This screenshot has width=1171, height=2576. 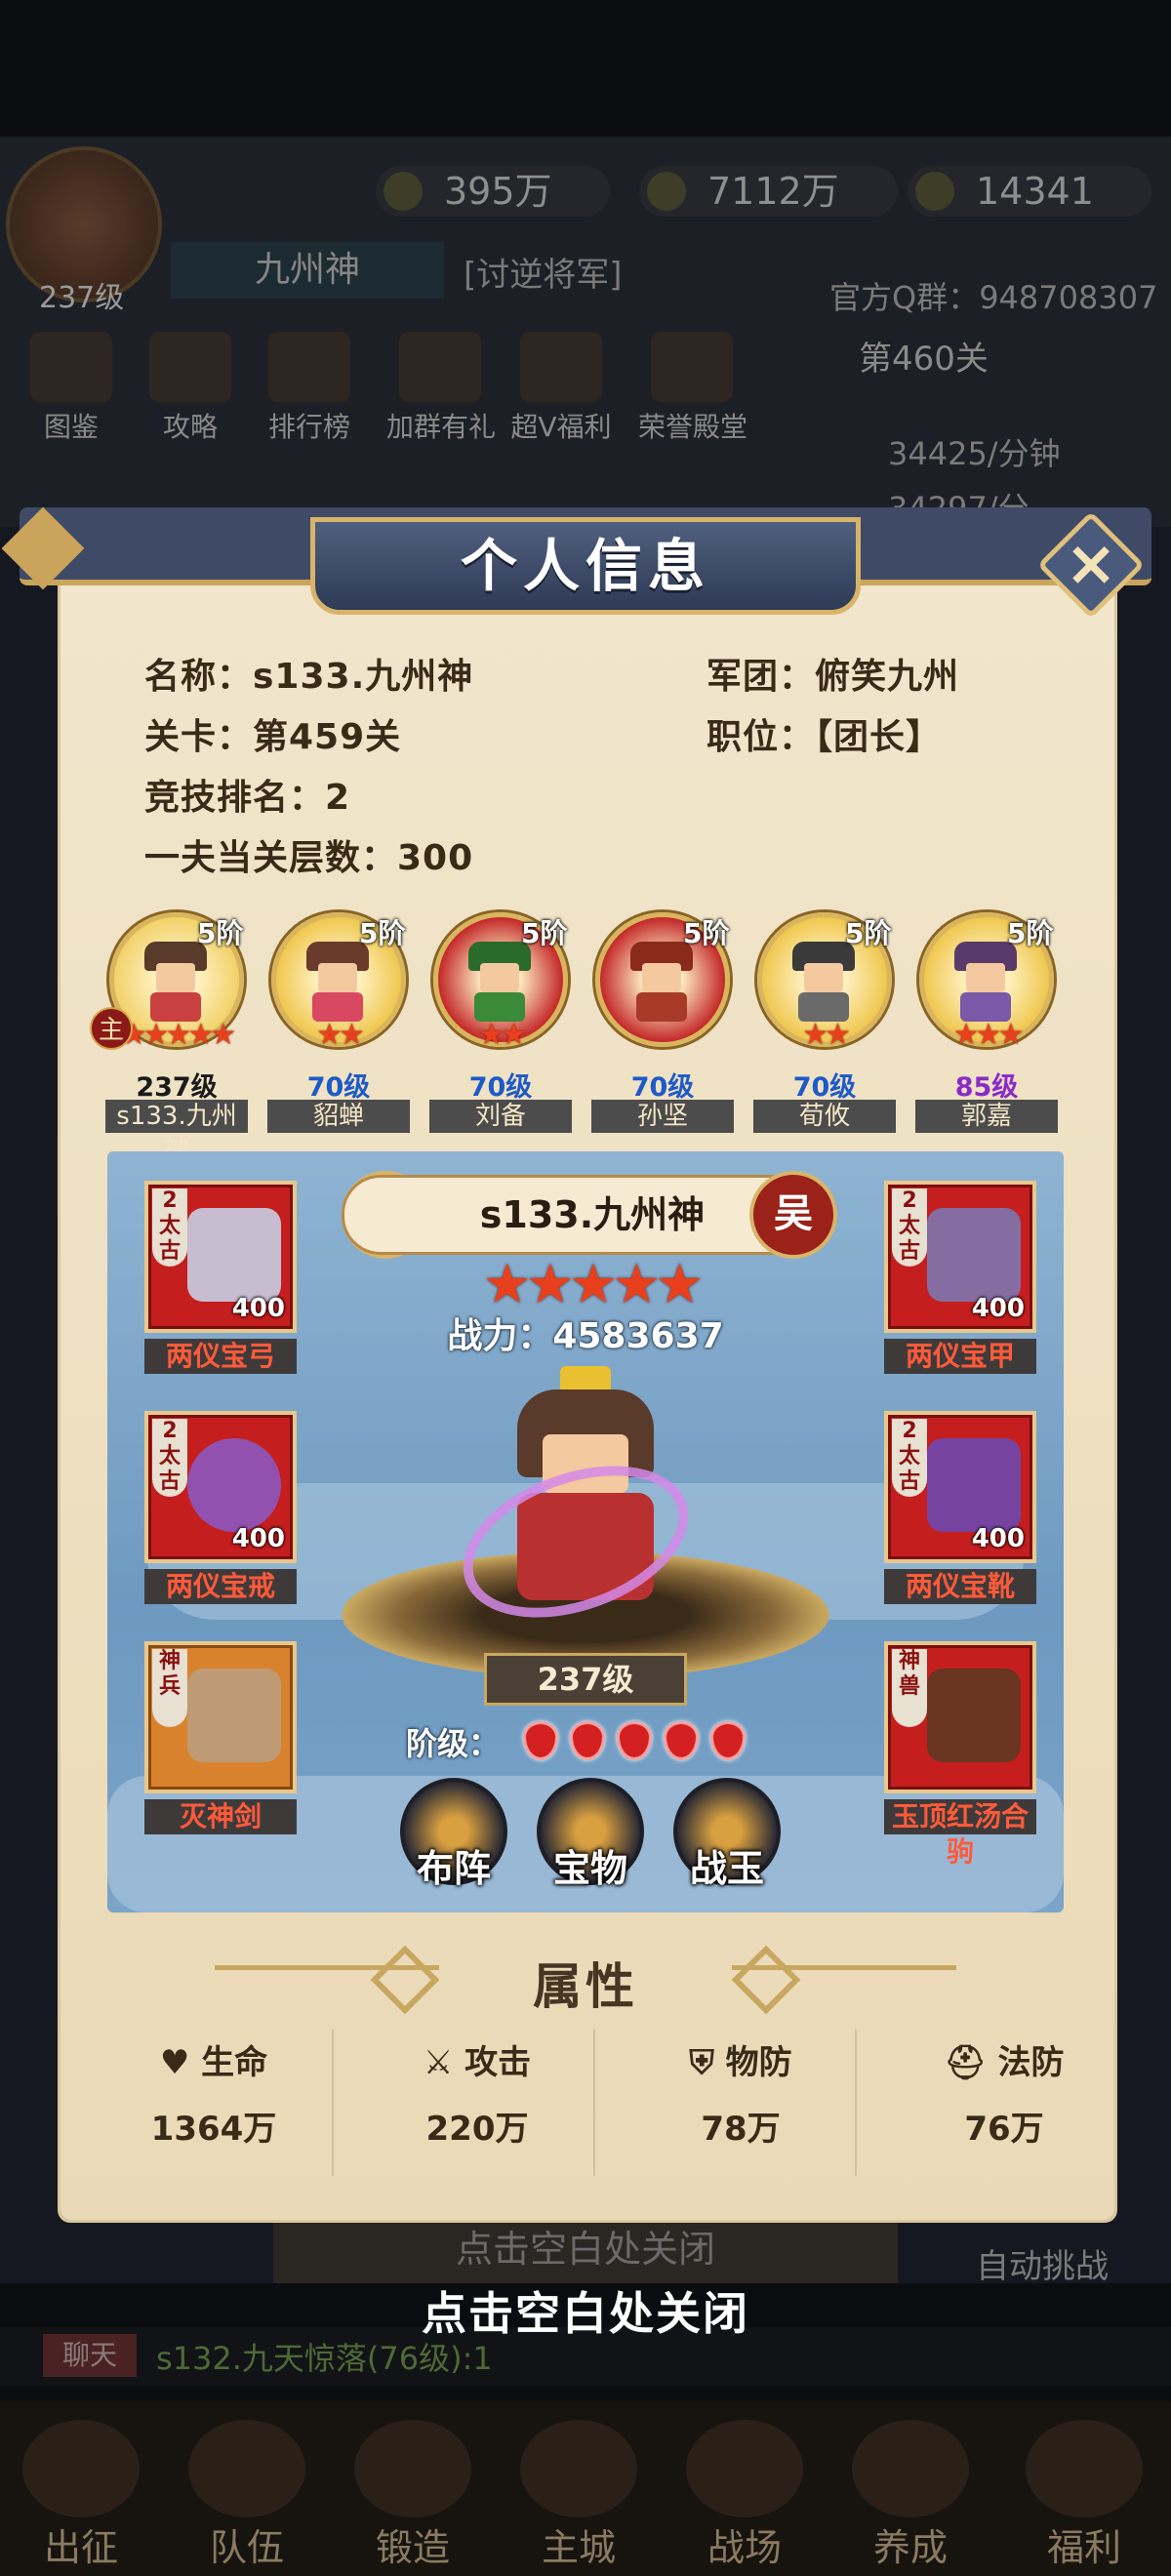 I want to click on tab-item: 战场, so click(x=744, y=2498).